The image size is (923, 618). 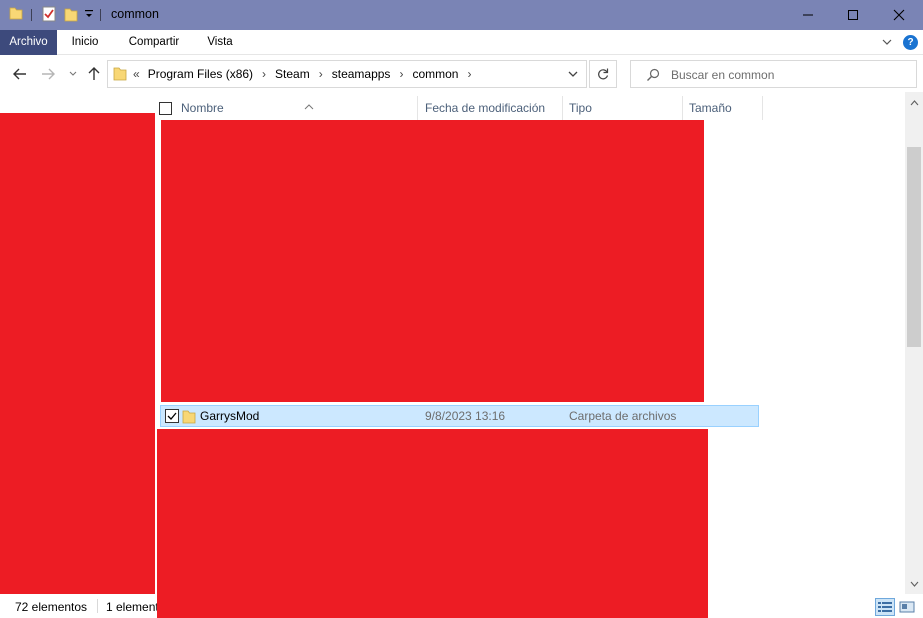 I want to click on sort-ascending-icon, so click(x=309, y=106).